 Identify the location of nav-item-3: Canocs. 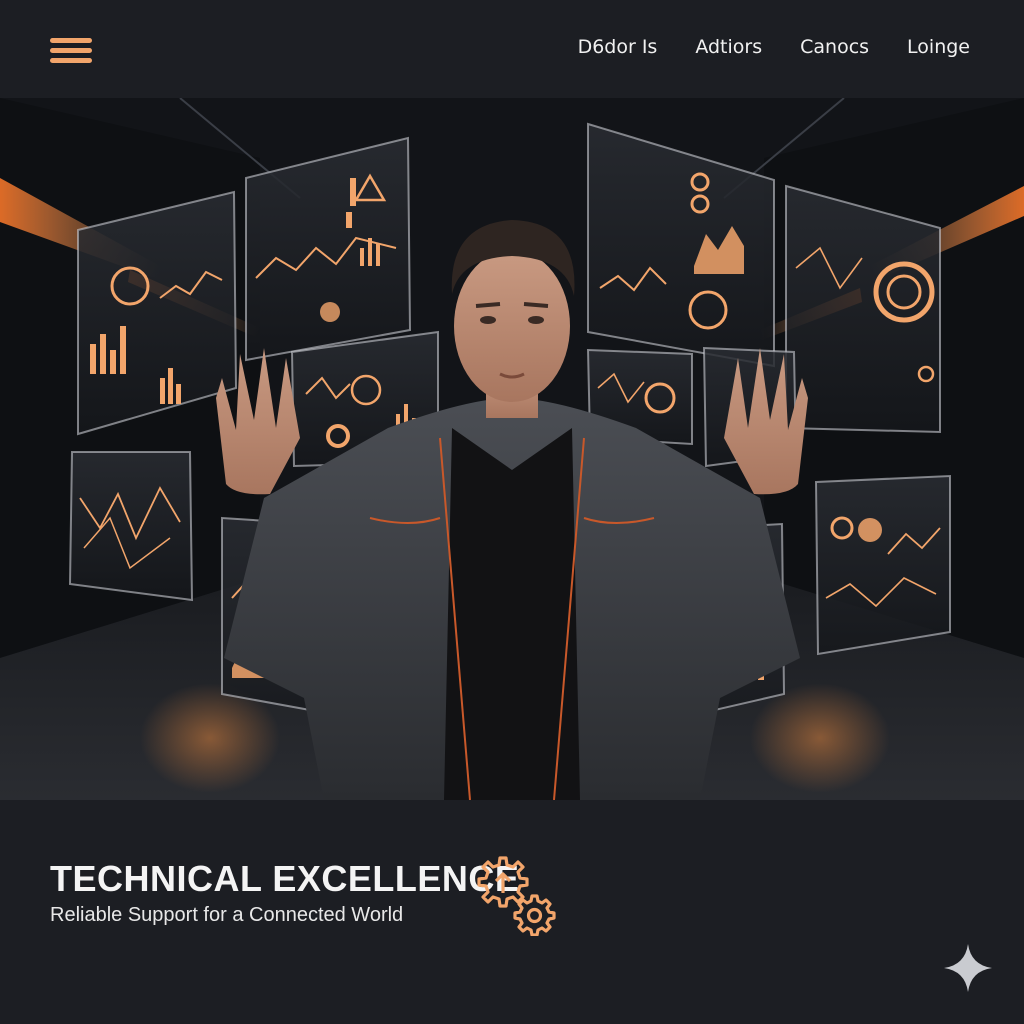
(834, 47).